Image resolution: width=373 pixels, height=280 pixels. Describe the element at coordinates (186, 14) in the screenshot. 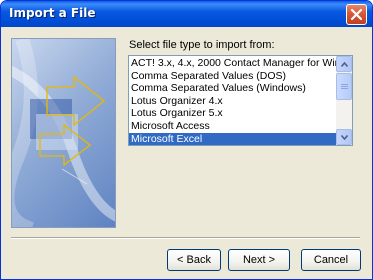

I see `title-bar: Import a File` at that location.